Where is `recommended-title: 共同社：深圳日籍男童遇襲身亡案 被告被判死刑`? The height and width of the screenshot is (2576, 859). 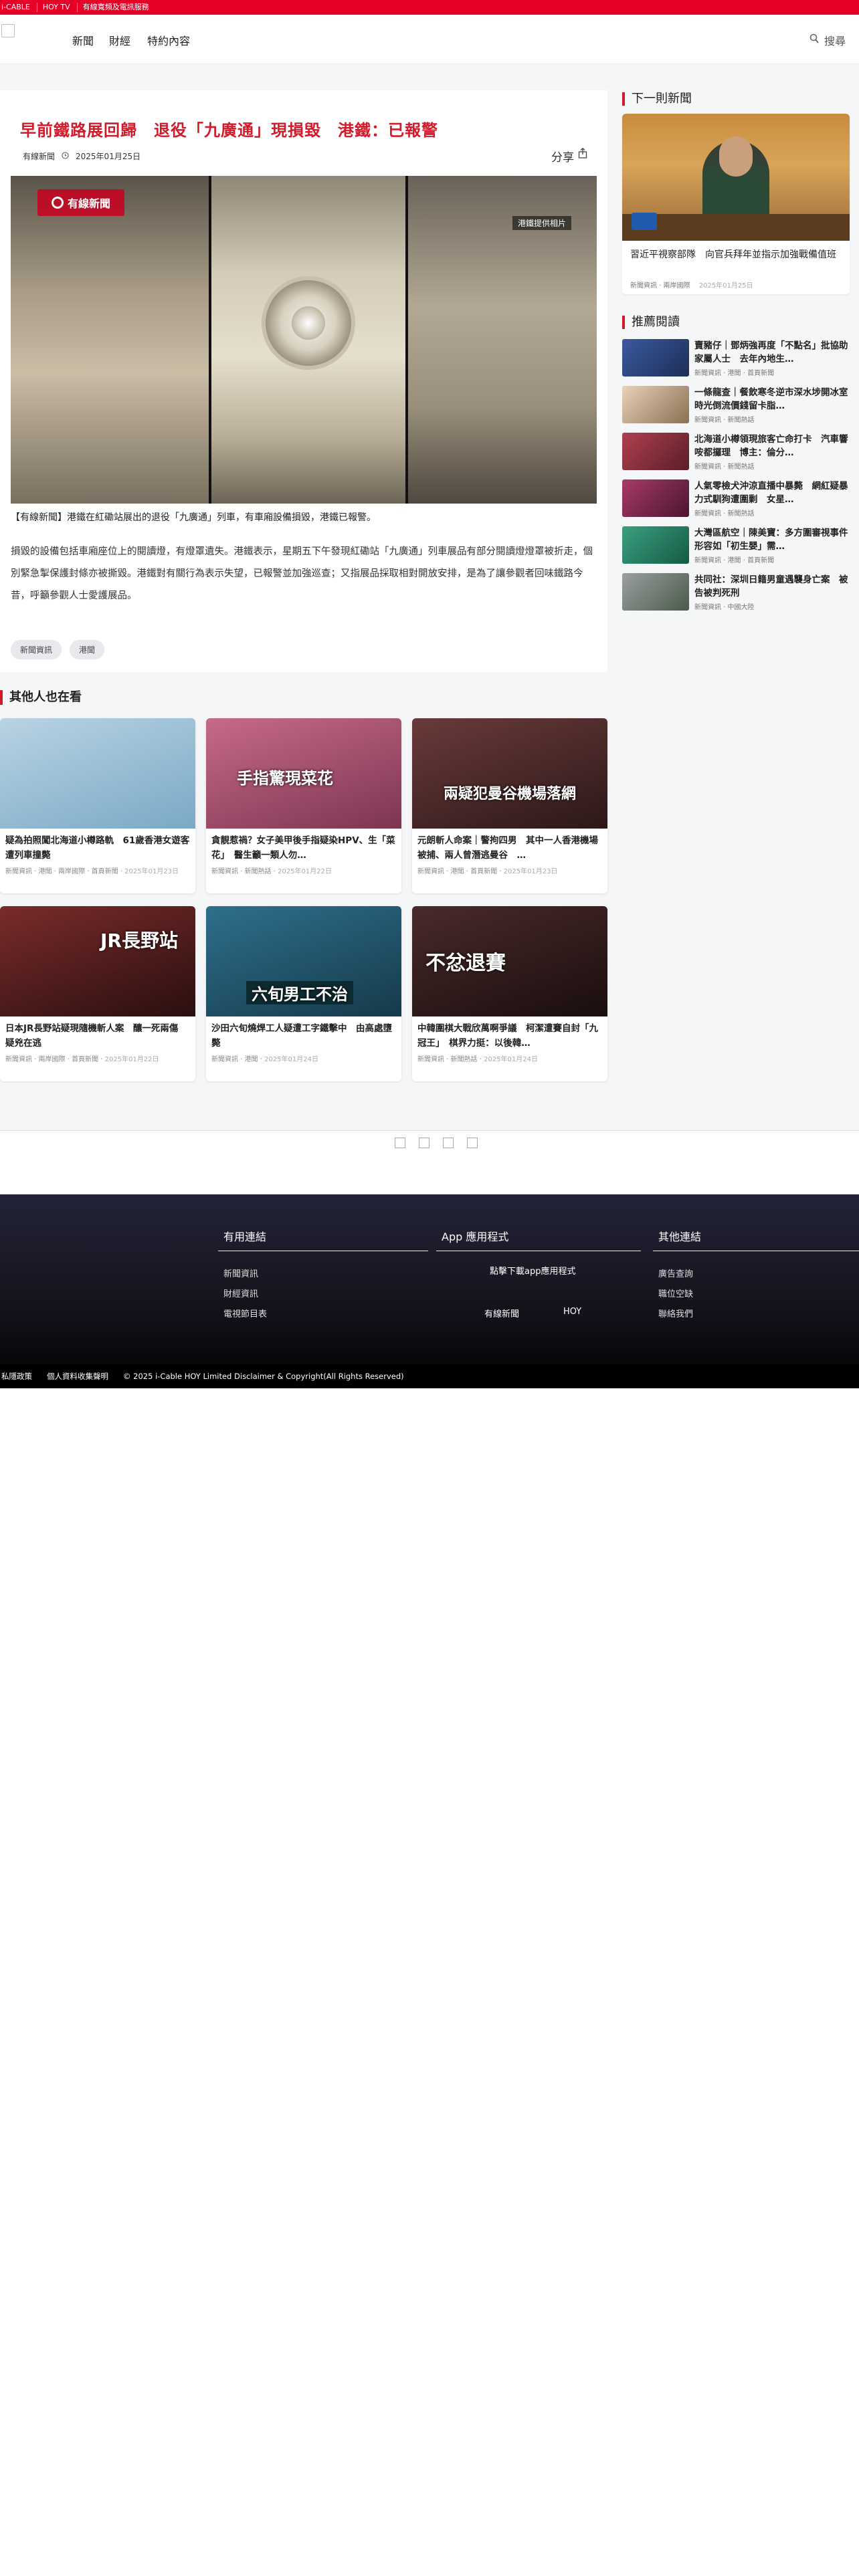 recommended-title: 共同社：深圳日籍男童遇襲身亡案 被告被判死刑 is located at coordinates (772, 586).